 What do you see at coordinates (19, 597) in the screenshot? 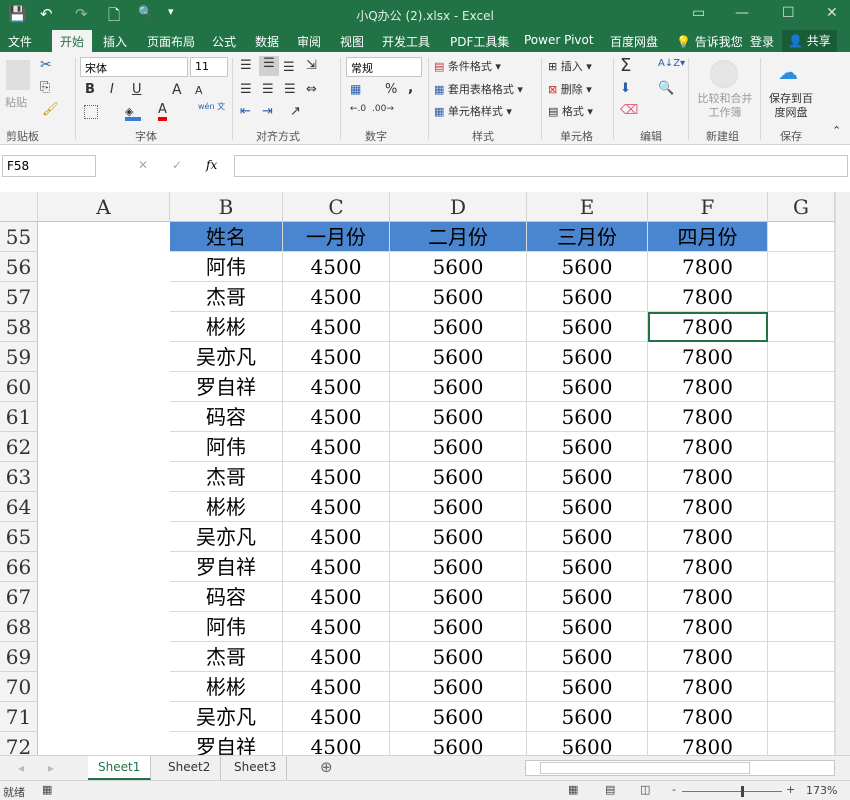
I see `row-number: 67` at bounding box center [19, 597].